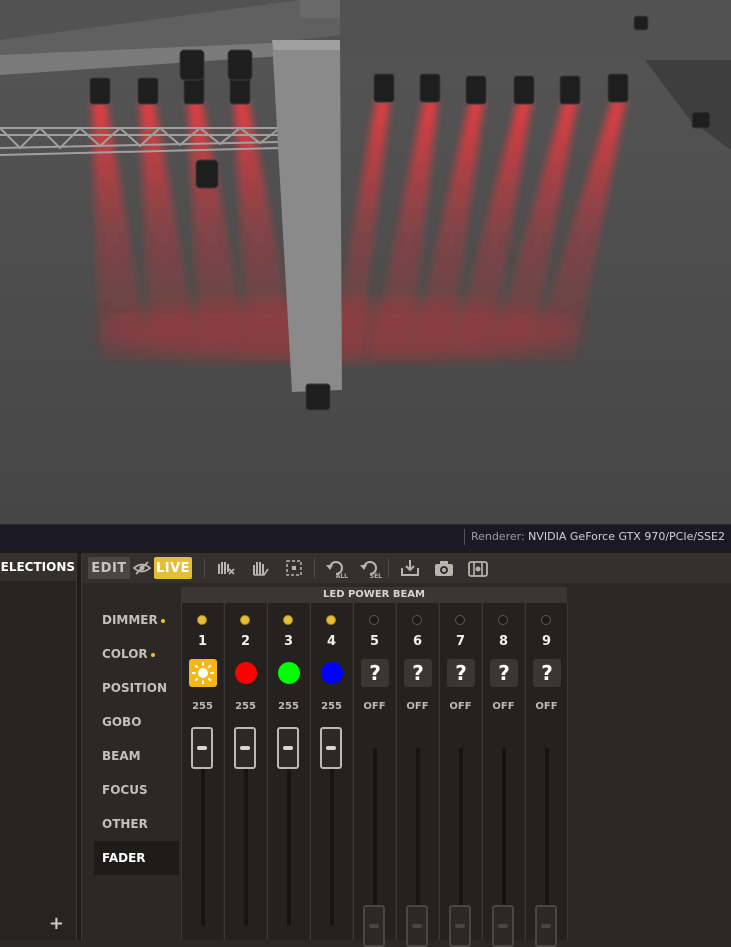  I want to click on category-position: POSITION, so click(137, 688).